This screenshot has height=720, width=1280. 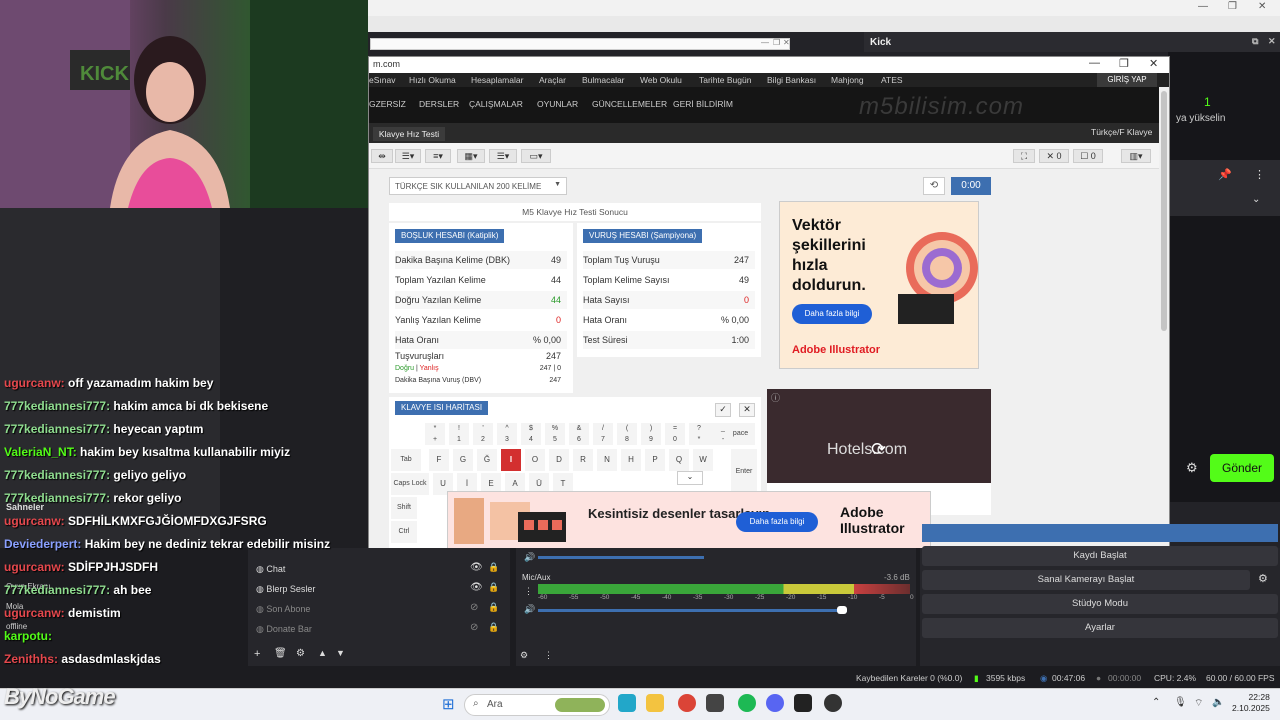 I want to click on info-icon: ⓘ, so click(x=775, y=397).